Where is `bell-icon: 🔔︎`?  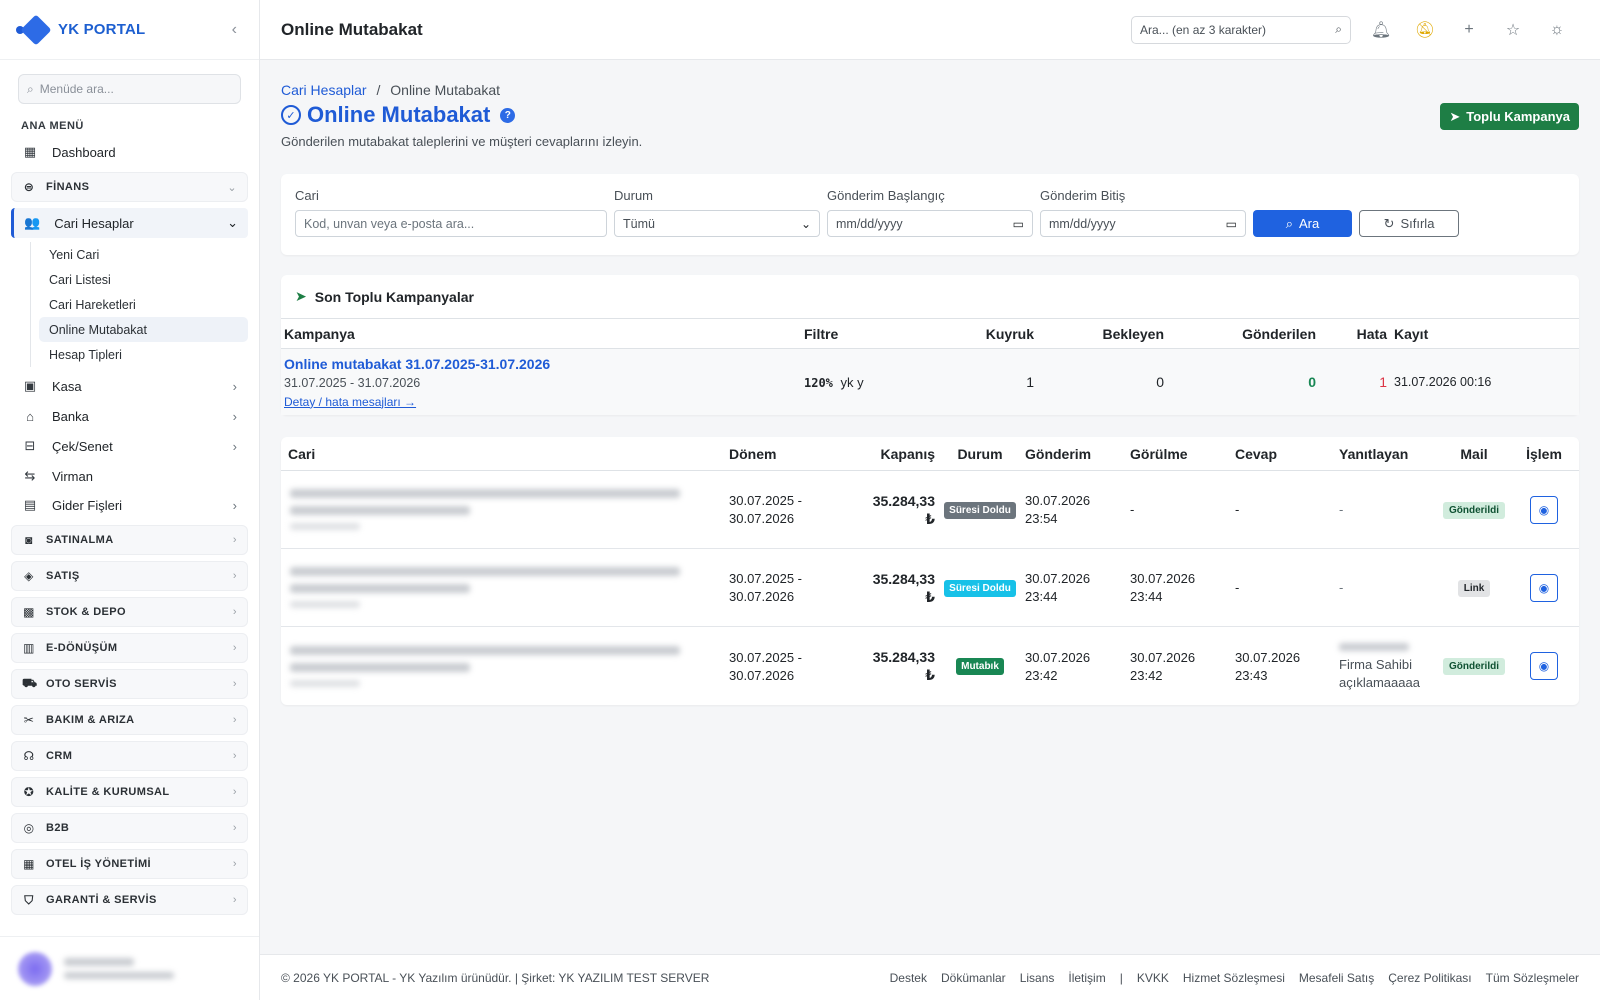
bell-icon: 🔔︎ is located at coordinates (1381, 30).